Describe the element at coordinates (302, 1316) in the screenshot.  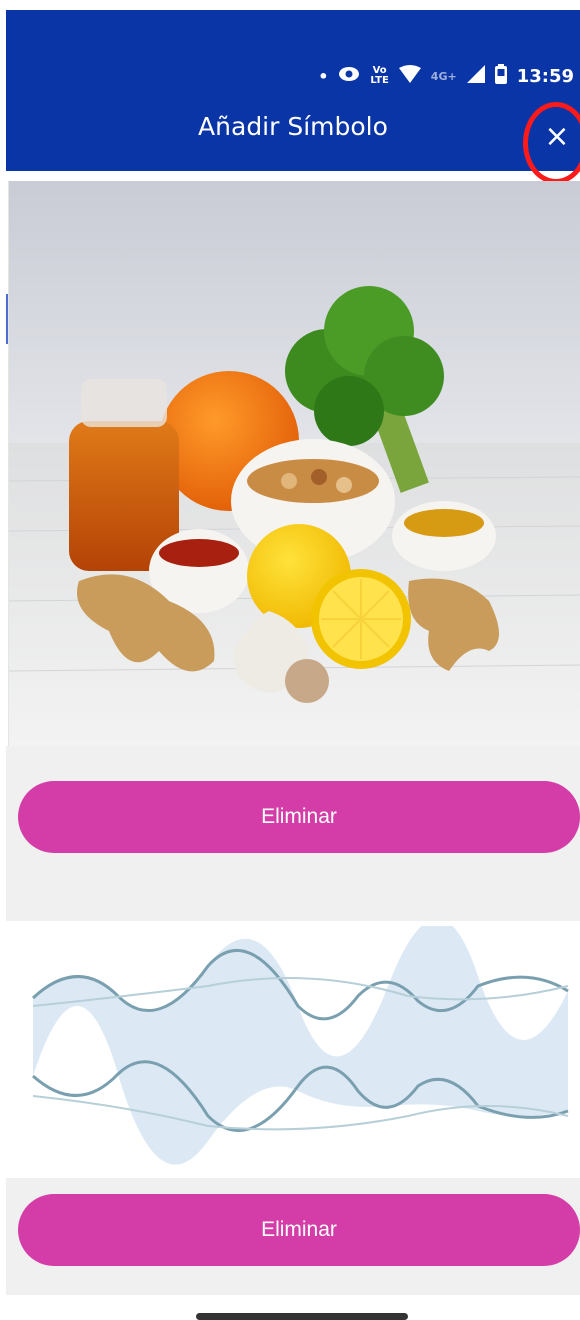
I see `home-indicator` at that location.